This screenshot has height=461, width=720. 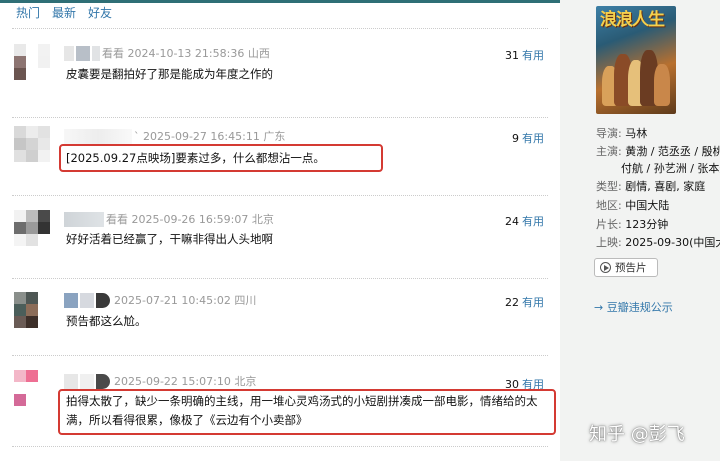 I want to click on director-label: 导演:, so click(x=609, y=133).